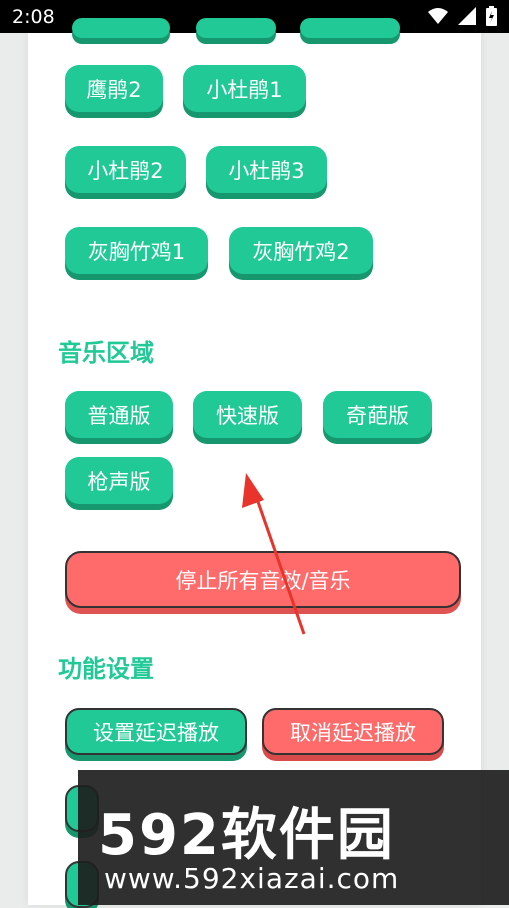 The image size is (509, 908). I want to click on stop-all-button: 停止所有音效/音乐, so click(263, 579).